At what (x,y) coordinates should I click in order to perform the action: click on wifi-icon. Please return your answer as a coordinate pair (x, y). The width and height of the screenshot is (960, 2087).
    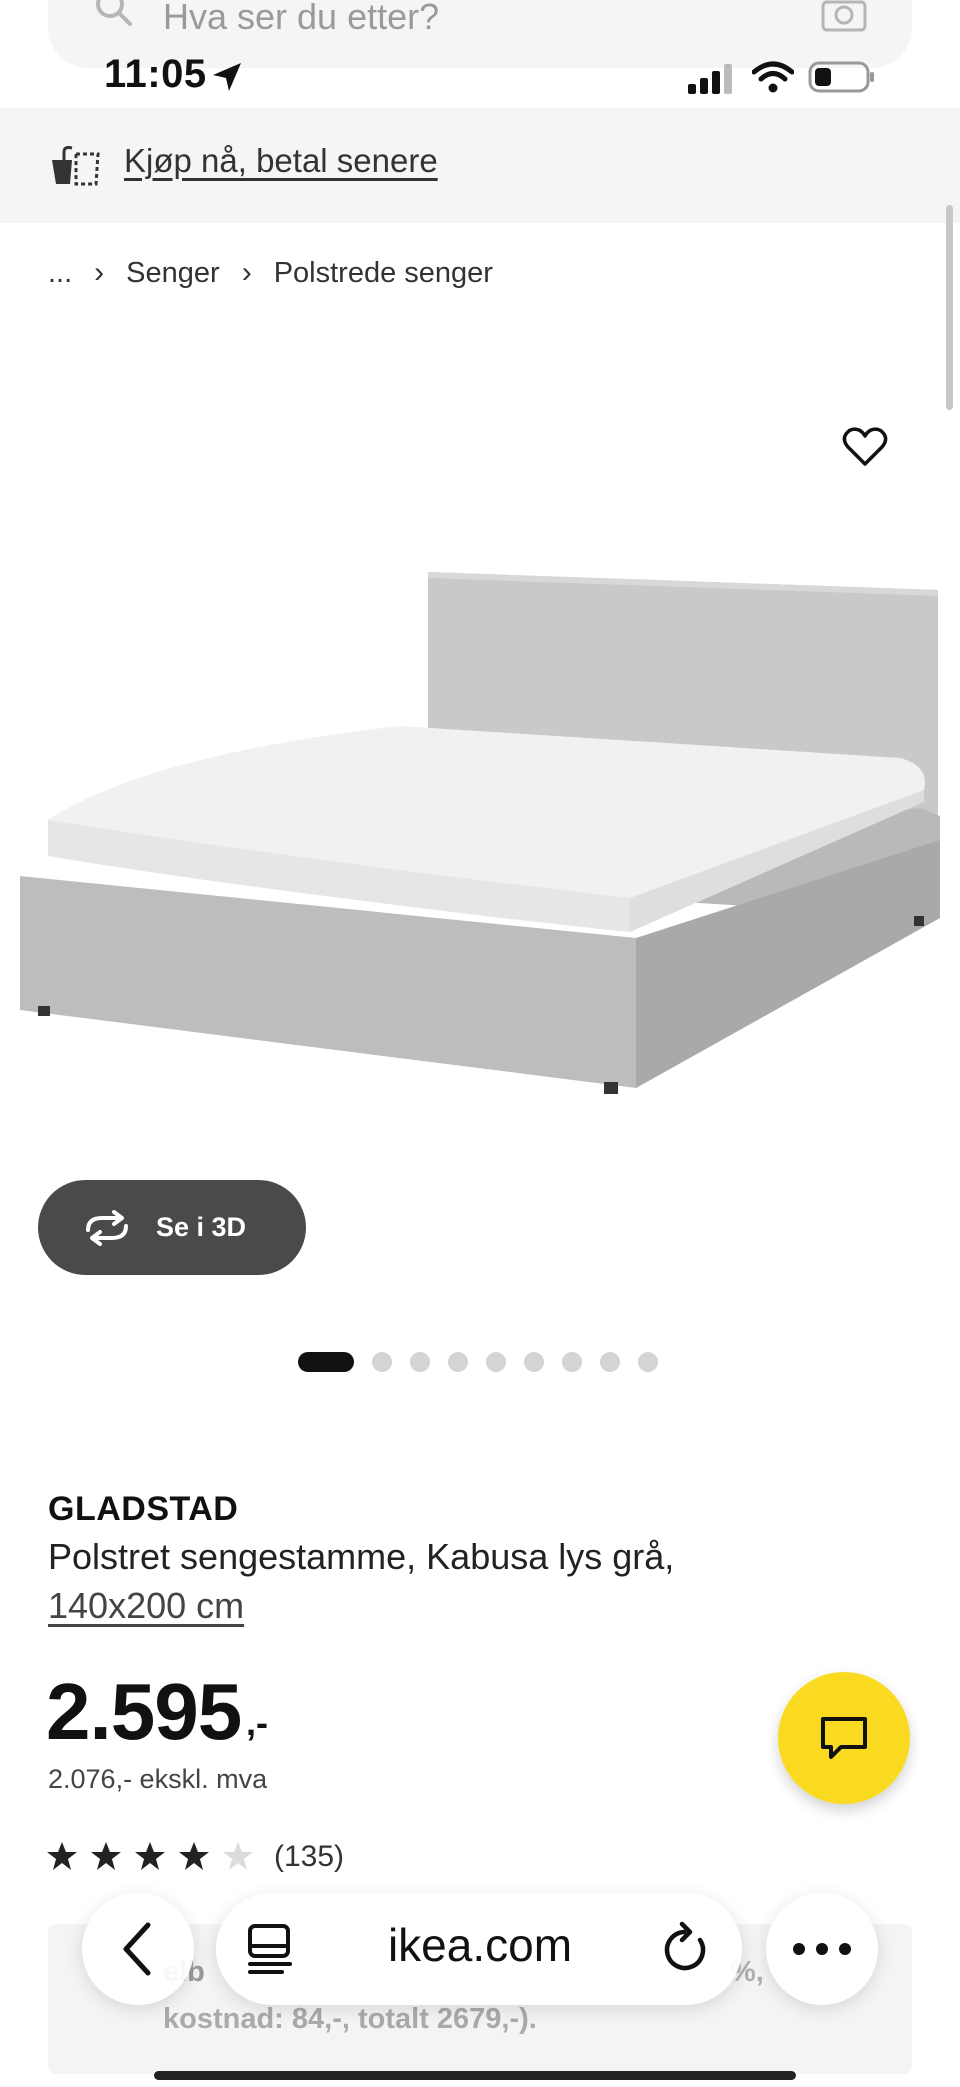
    Looking at the image, I should click on (773, 77).